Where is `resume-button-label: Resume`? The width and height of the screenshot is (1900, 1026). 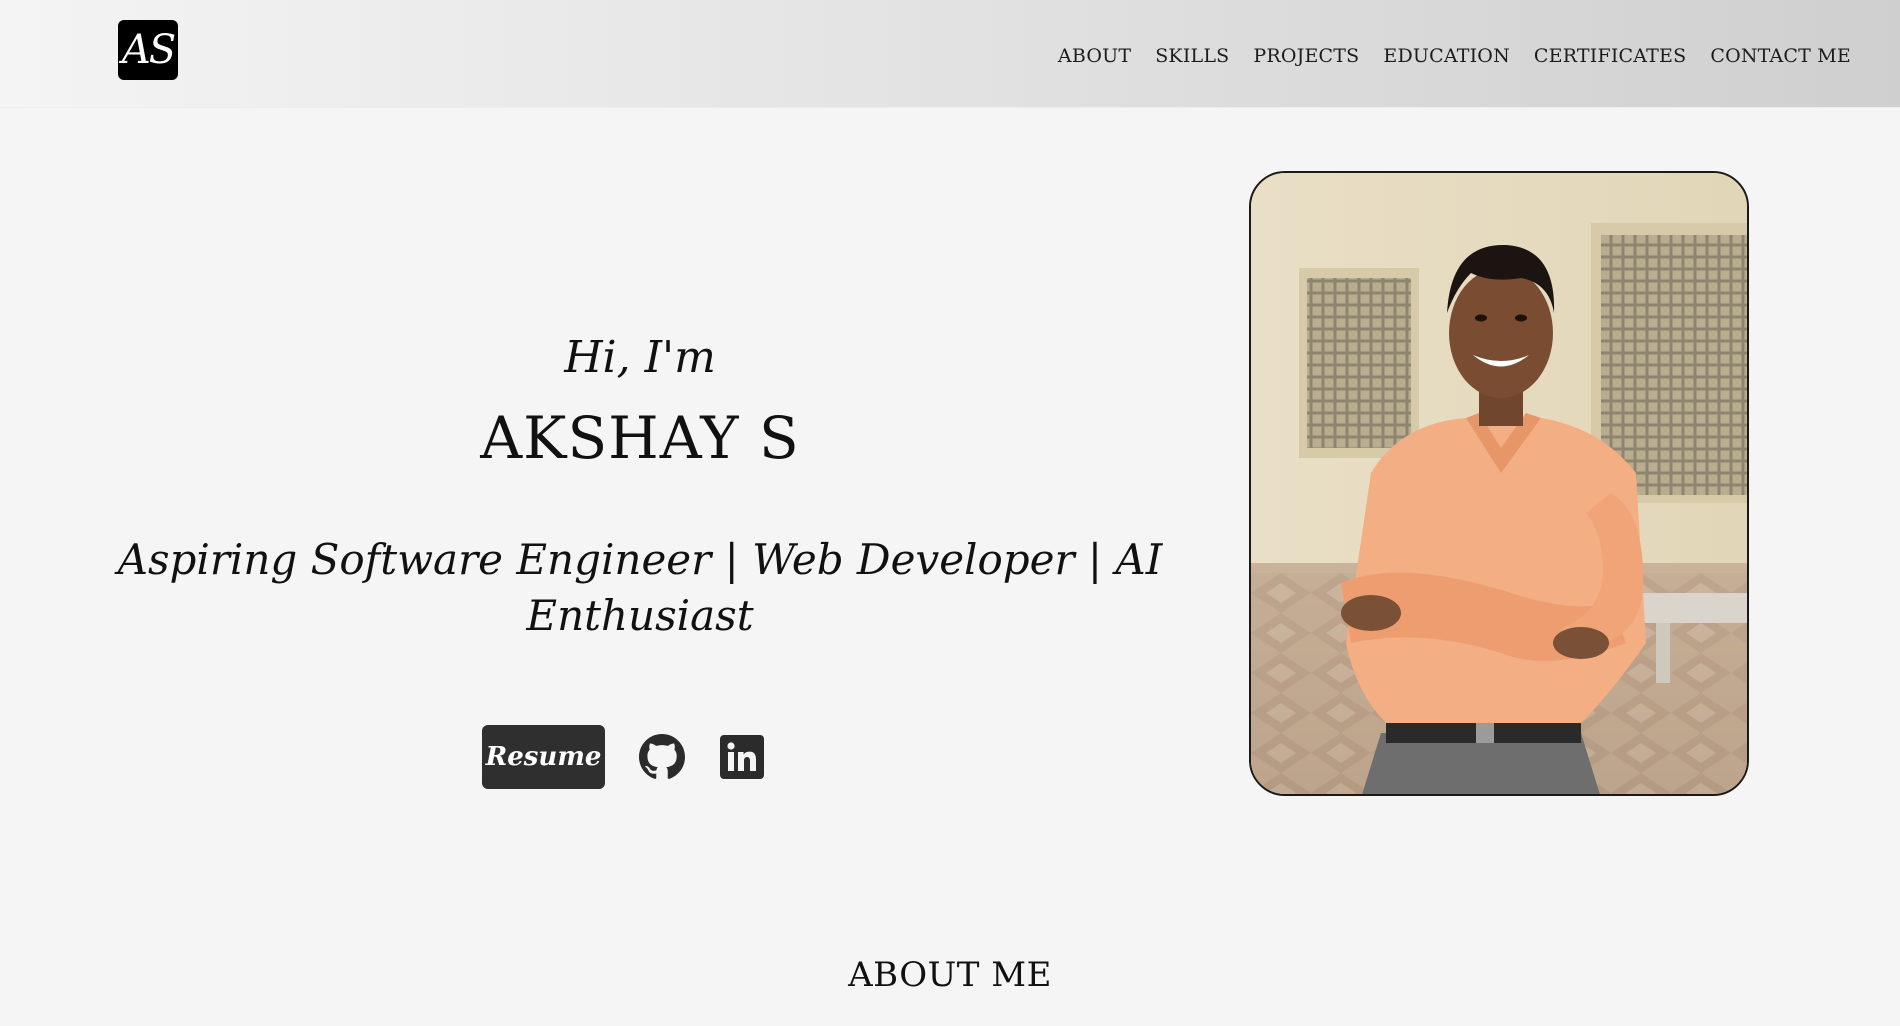 resume-button-label: Resume is located at coordinates (543, 757).